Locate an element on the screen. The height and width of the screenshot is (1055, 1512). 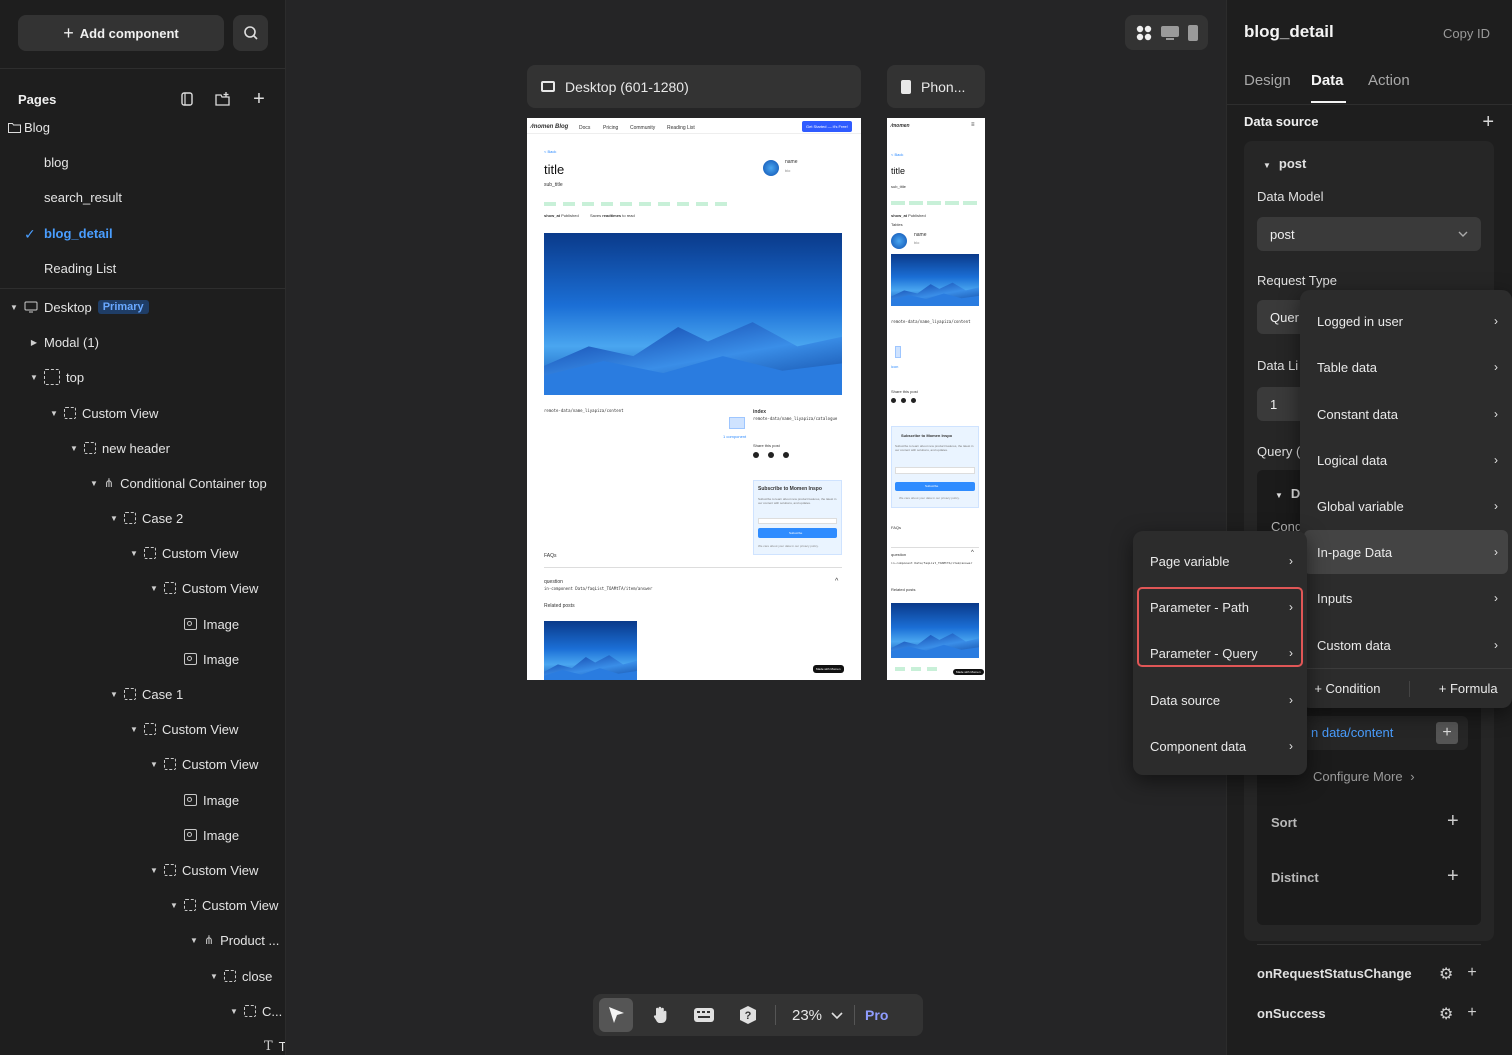
data-source-post: ▼ post is located at coordinates (1284, 163).